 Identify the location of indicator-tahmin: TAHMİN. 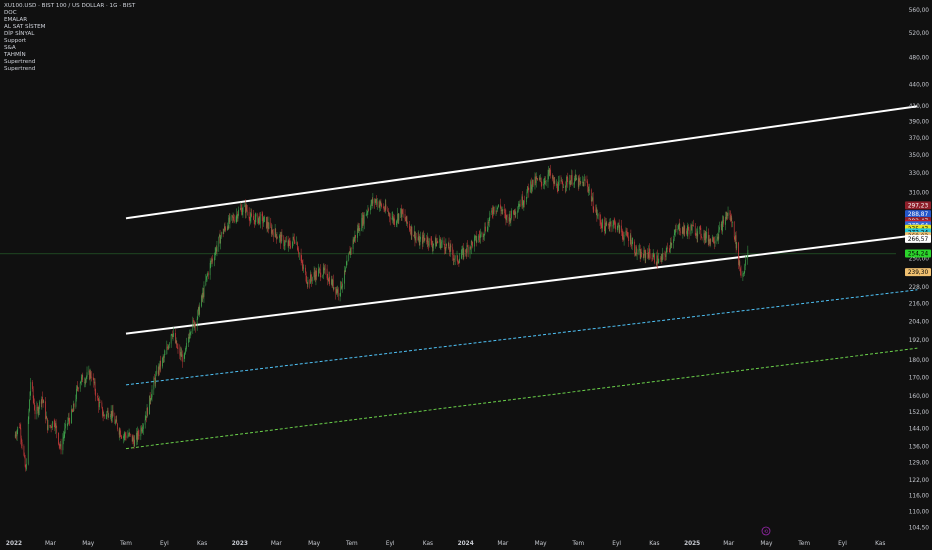
(69, 55).